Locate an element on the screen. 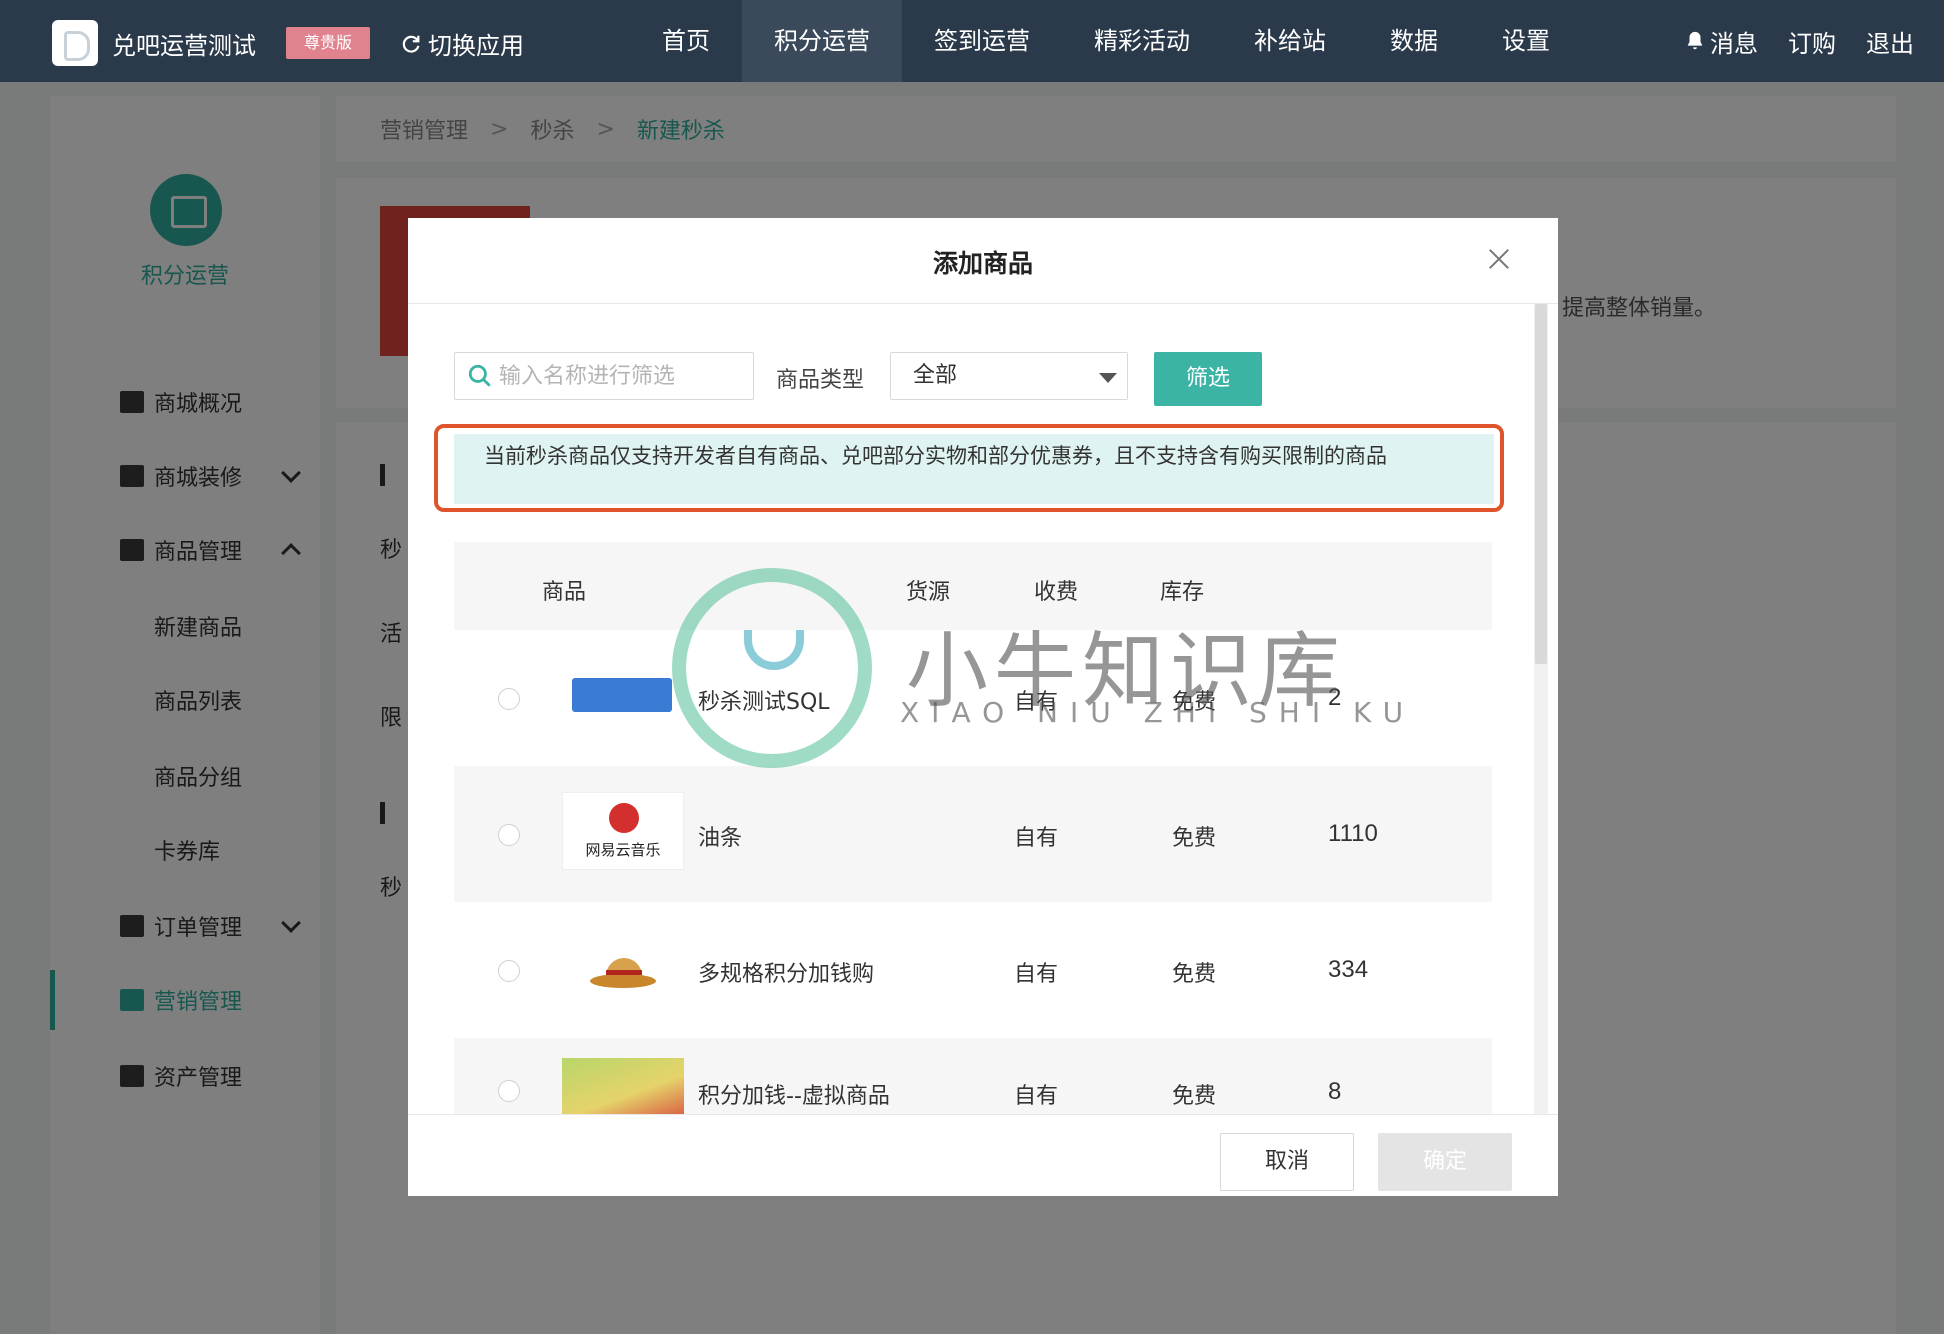 Image resolution: width=1944 pixels, height=1334 pixels. hat-brim is located at coordinates (623, 981).